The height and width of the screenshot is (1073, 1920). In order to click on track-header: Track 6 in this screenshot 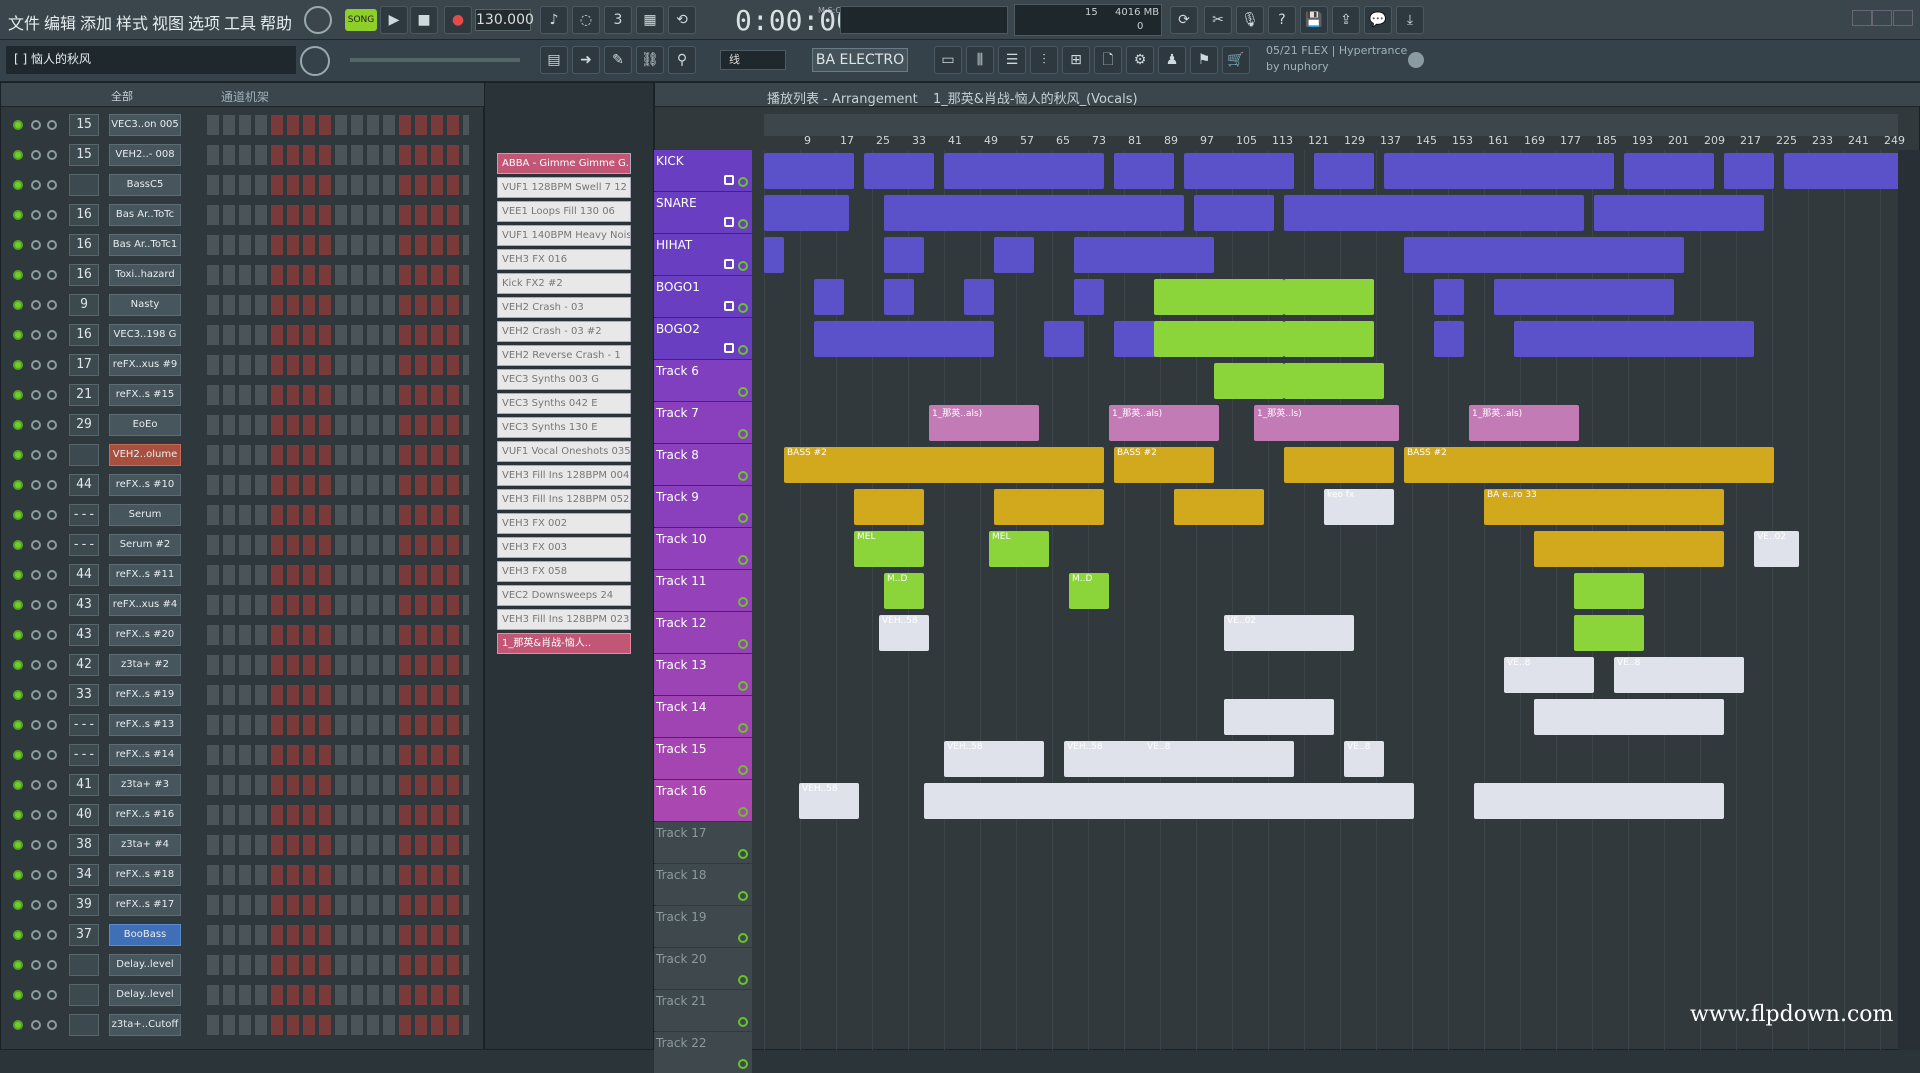, I will do `click(703, 380)`.